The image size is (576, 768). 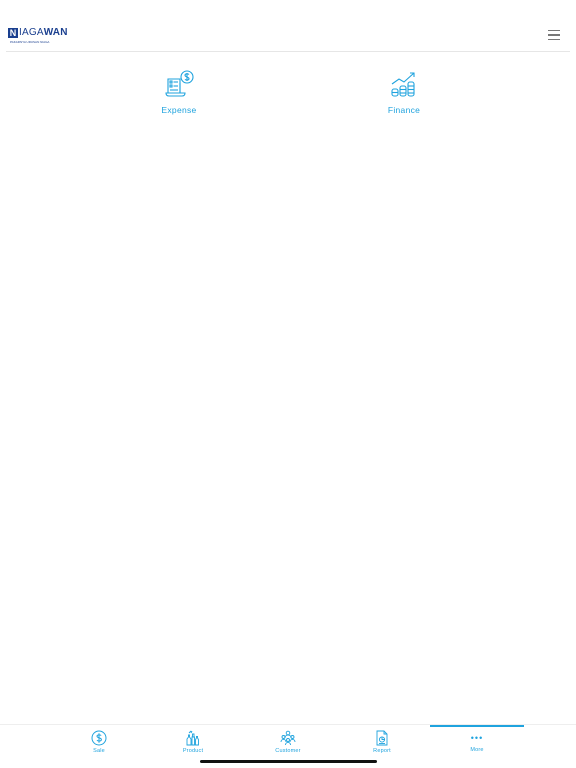 I want to click on expense-receipt-icon, so click(x=179, y=83).